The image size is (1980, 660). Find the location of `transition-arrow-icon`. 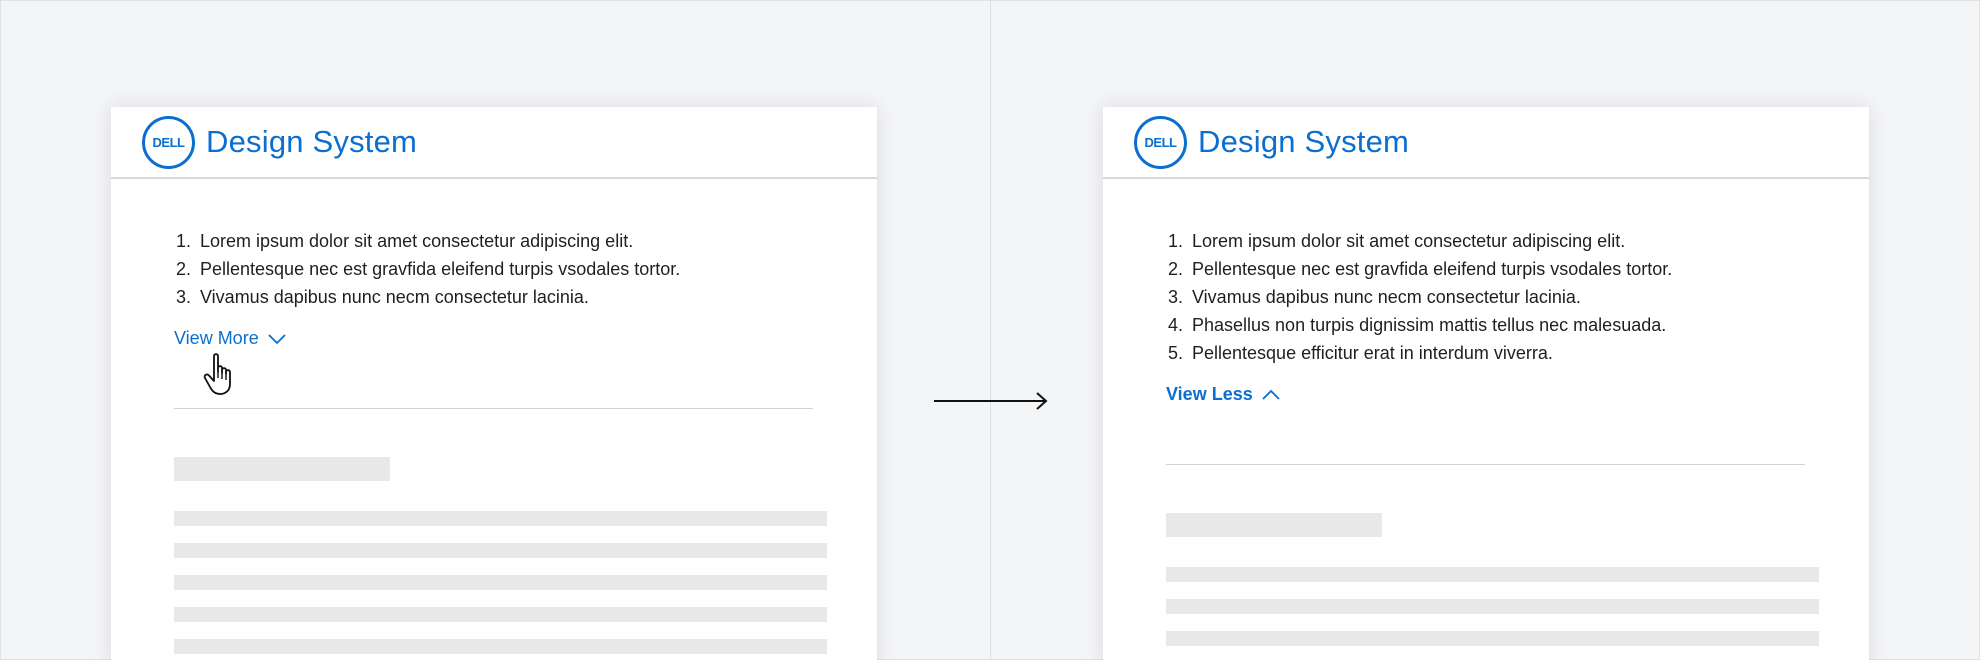

transition-arrow-icon is located at coordinates (991, 401).